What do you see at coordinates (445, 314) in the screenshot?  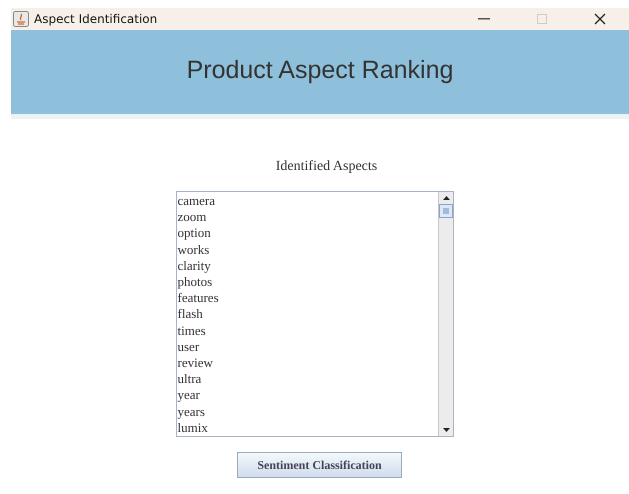 I see `scrollbar` at bounding box center [445, 314].